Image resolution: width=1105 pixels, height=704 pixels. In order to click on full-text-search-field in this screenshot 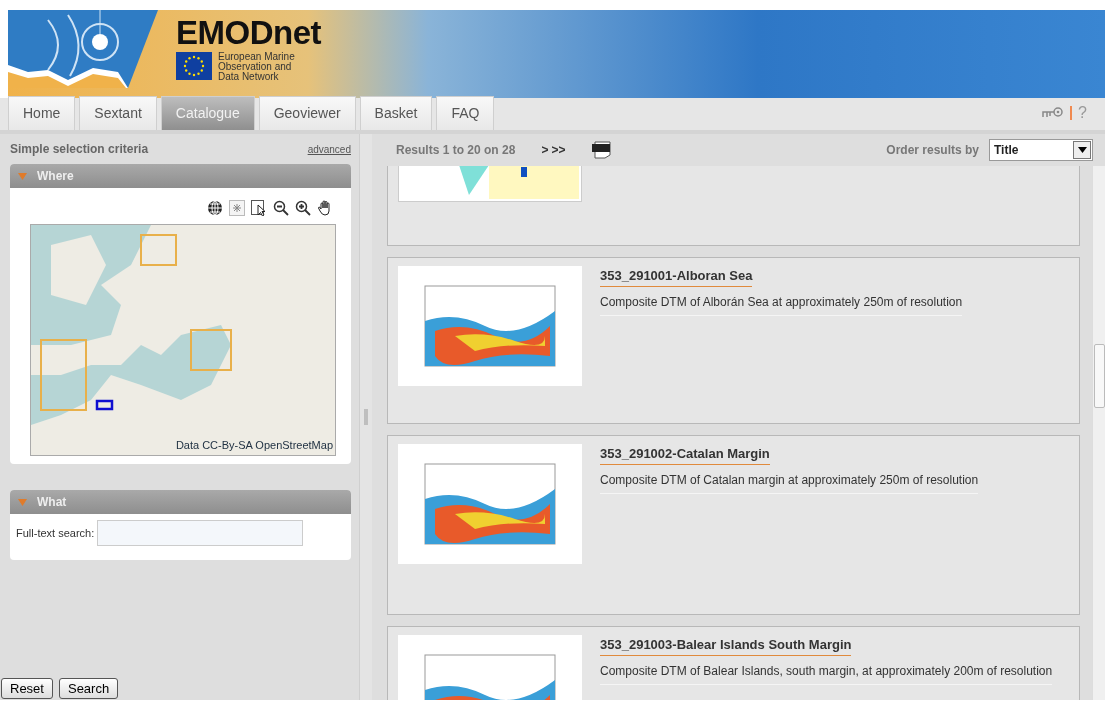, I will do `click(200, 533)`.